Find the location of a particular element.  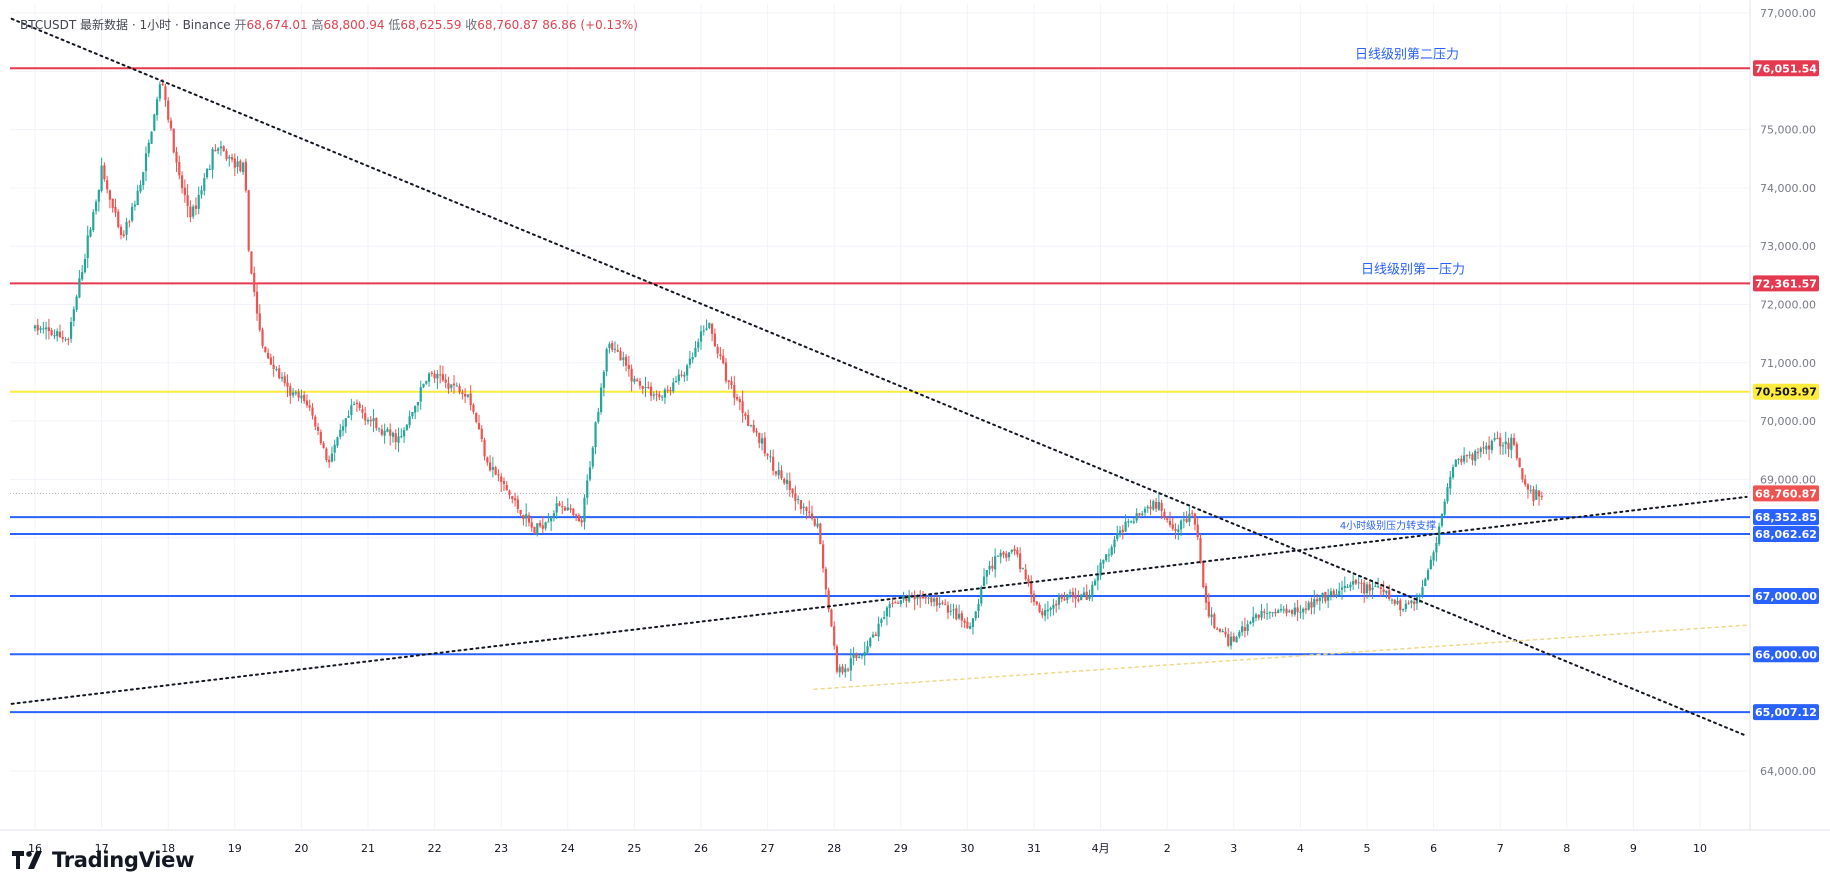

x-tick-label: 21 is located at coordinates (368, 848).